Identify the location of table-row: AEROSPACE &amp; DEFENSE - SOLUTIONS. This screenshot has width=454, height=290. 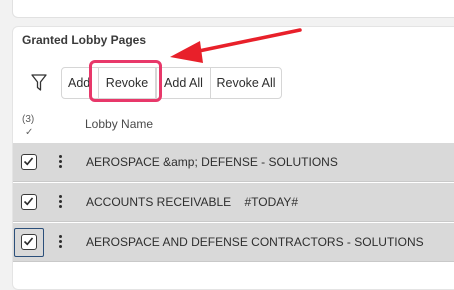
(233, 162).